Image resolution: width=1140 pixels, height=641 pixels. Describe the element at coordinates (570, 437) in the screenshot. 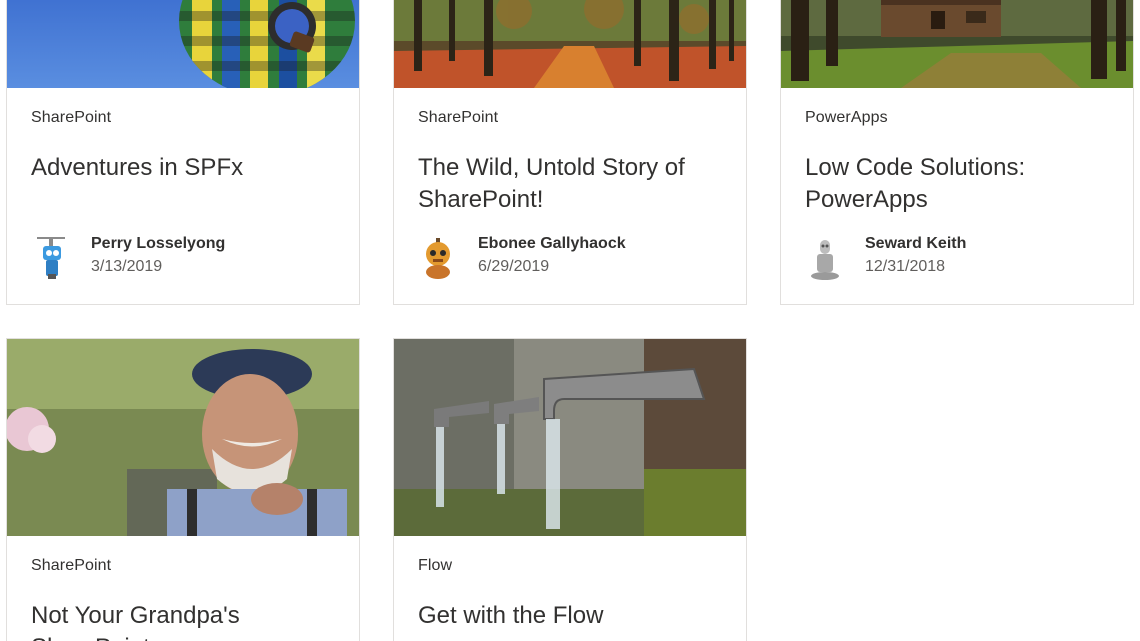

I see `card-image-faucets` at that location.